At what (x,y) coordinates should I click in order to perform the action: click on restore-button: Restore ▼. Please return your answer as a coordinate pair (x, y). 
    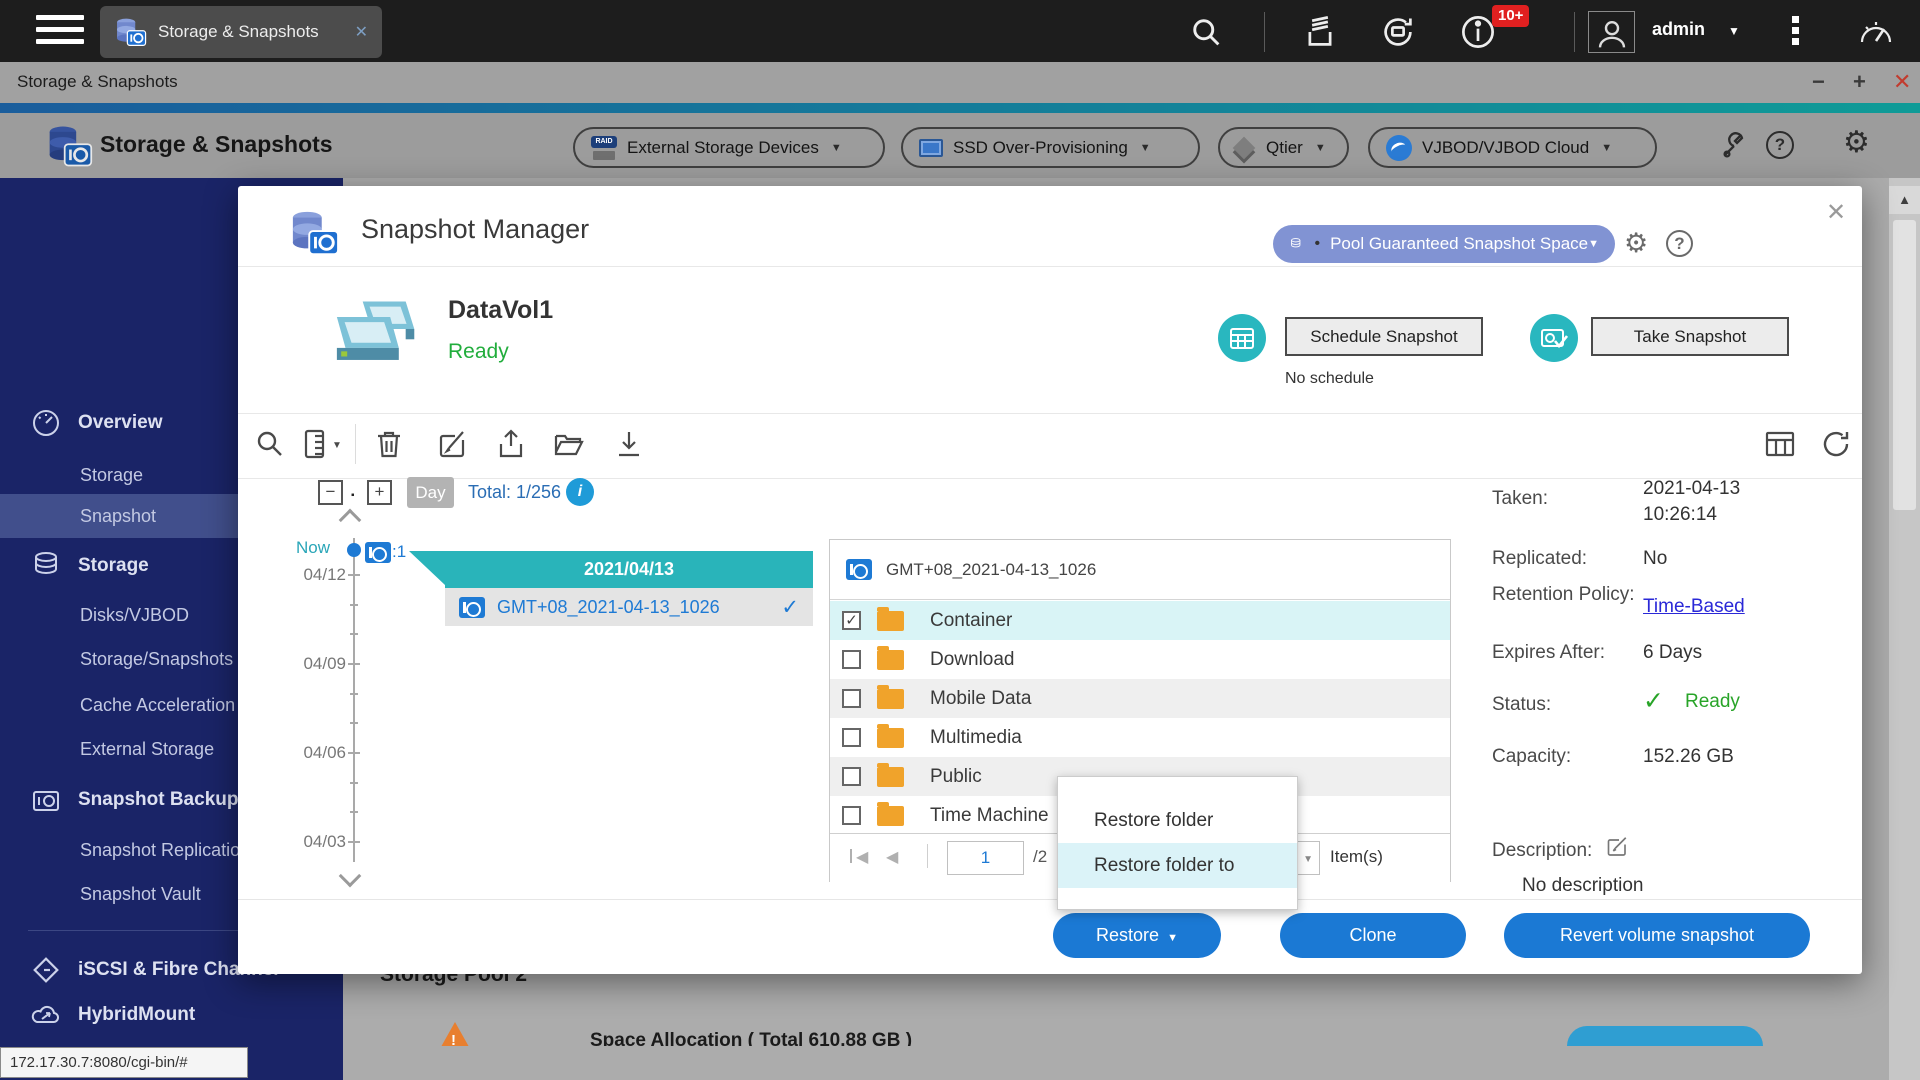
    Looking at the image, I should click on (1137, 935).